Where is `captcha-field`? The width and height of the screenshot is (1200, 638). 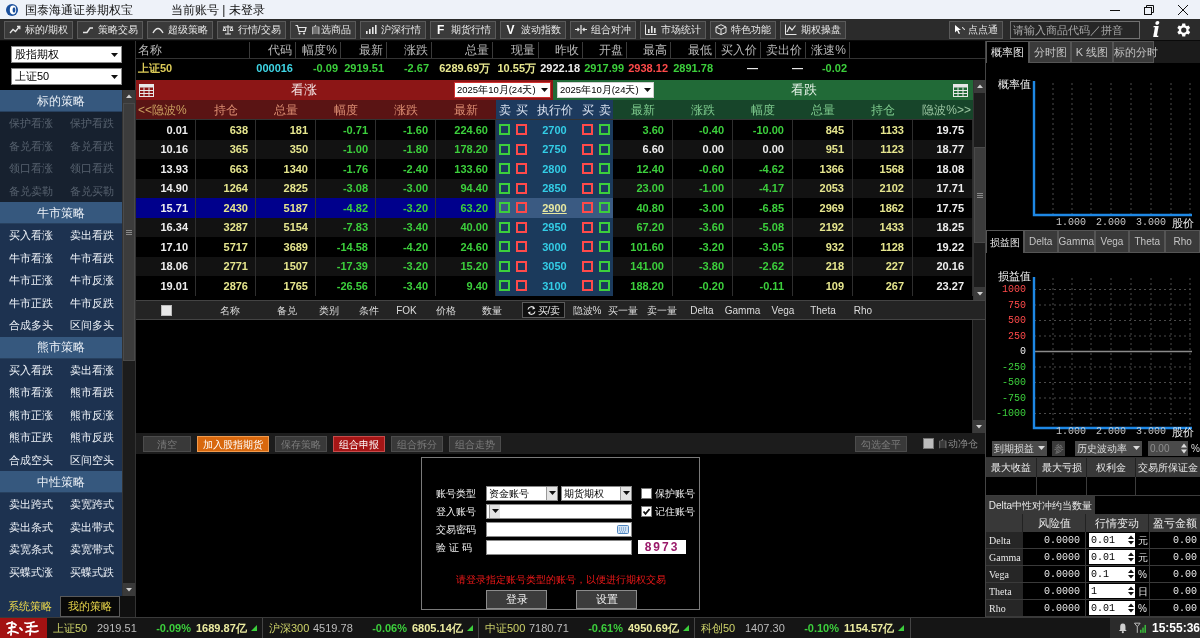 captcha-field is located at coordinates (559, 547).